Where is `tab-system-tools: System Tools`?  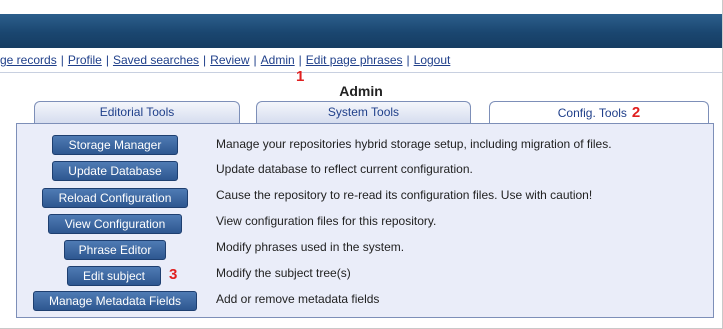
tab-system-tools: System Tools is located at coordinates (363, 112).